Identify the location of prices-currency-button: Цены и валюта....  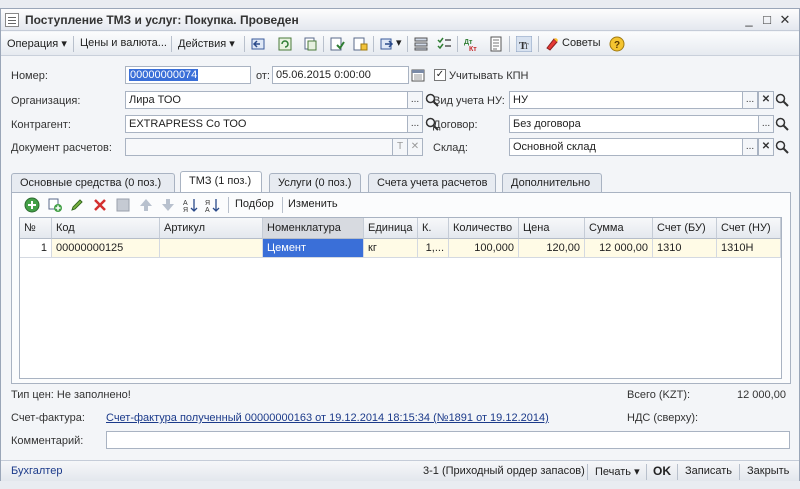
(123, 43).